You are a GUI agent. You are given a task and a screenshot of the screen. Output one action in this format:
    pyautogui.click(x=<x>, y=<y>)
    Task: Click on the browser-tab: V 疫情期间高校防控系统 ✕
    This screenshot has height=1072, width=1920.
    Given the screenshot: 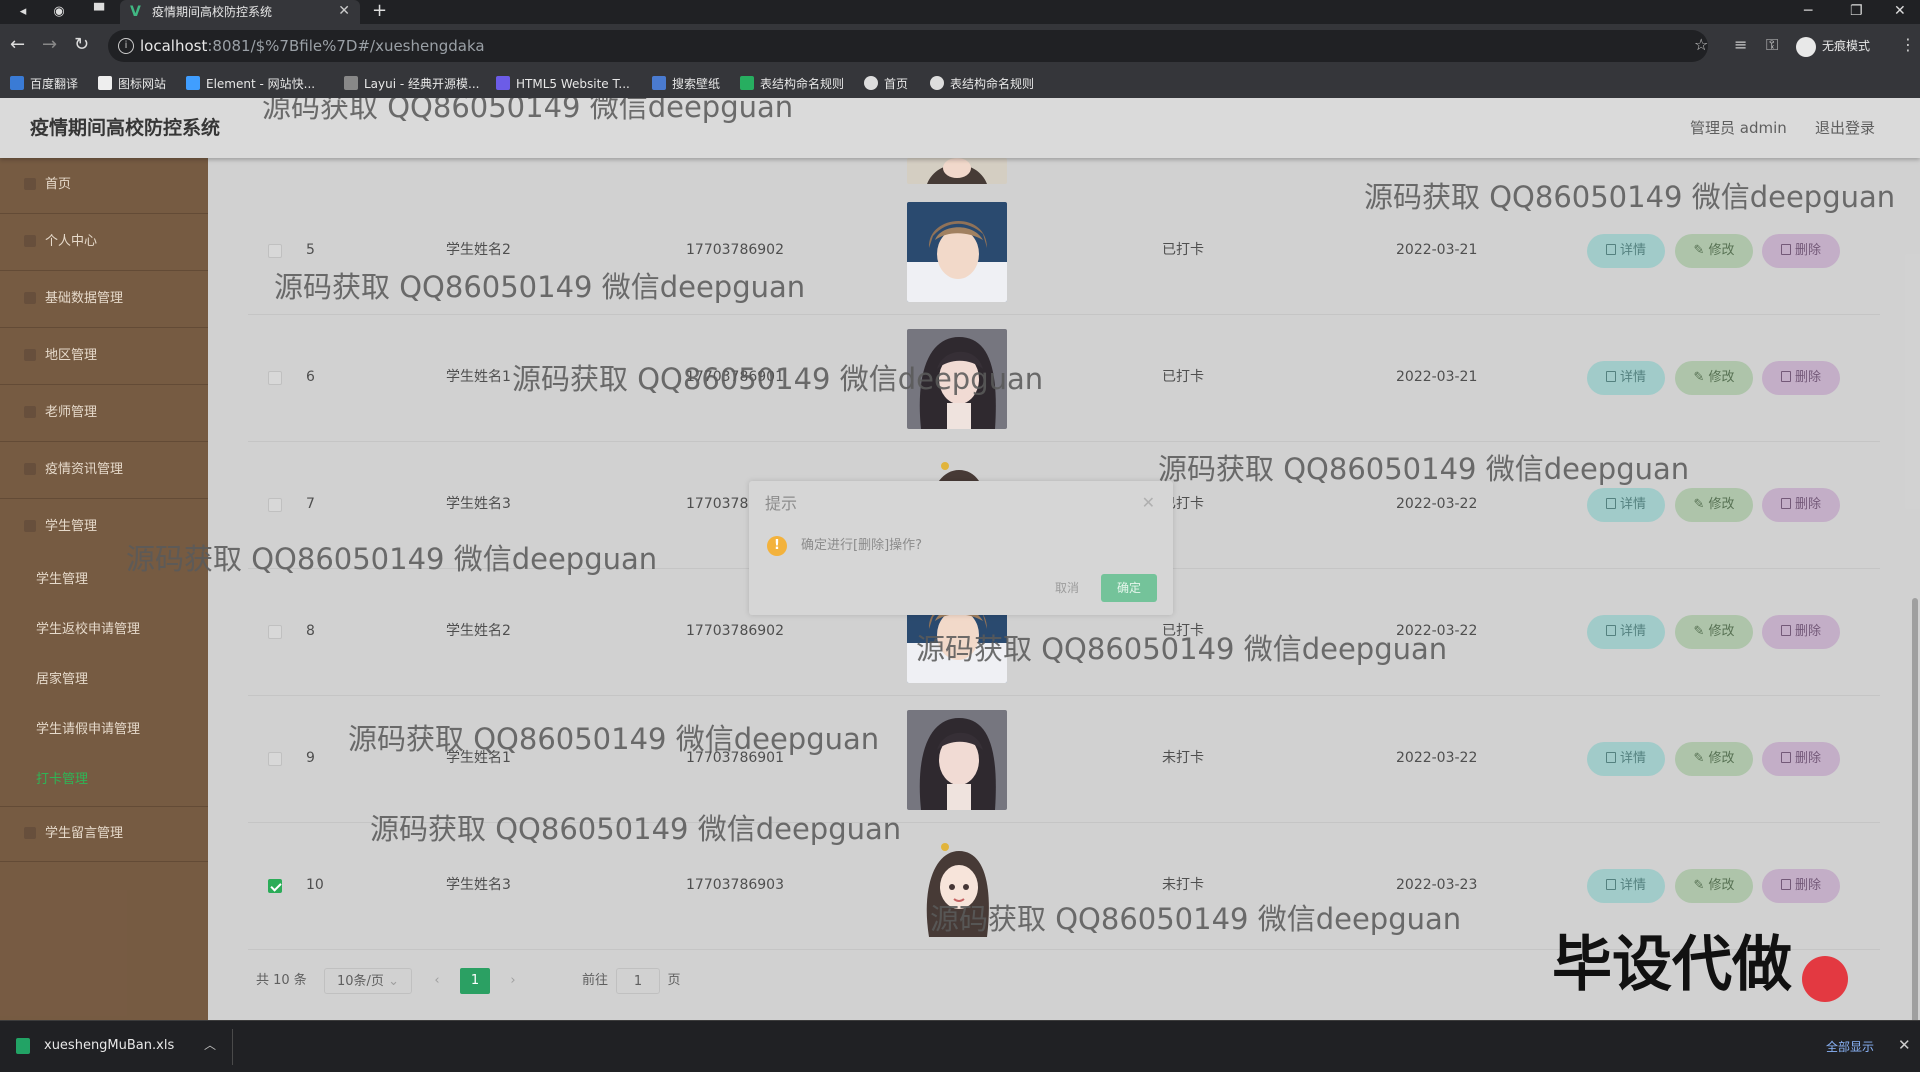 What is the action you would take?
    pyautogui.click(x=240, y=12)
    